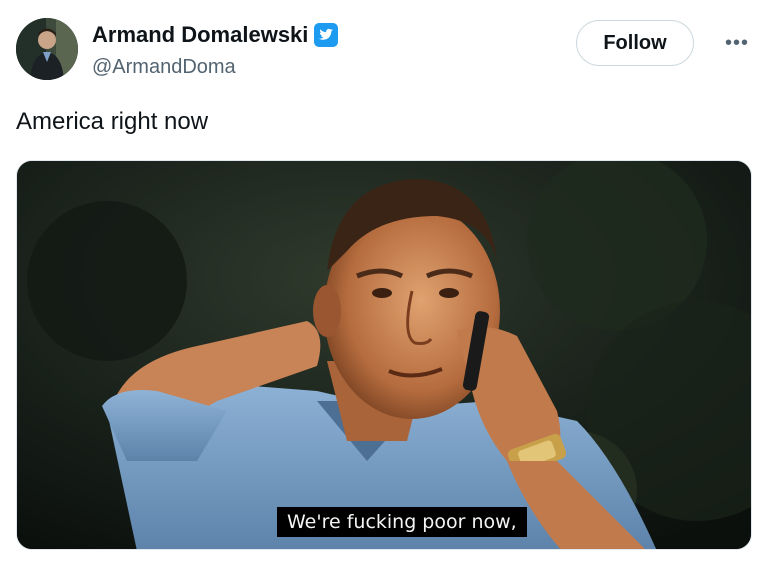 This screenshot has width=768, height=566. I want to click on avatar-image, so click(47, 49).